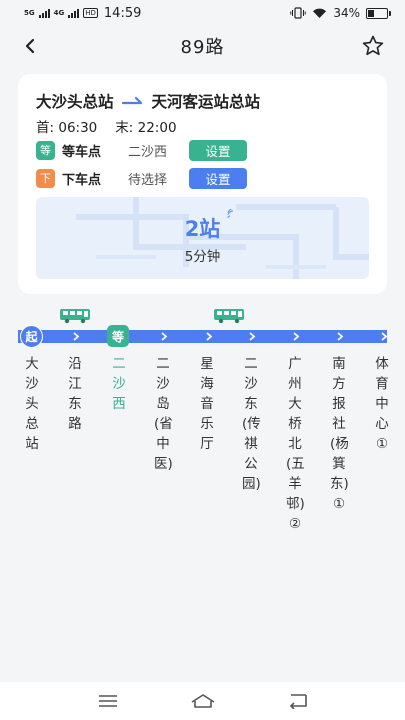 Image resolution: width=405 pixels, height=720 pixels. I want to click on status-left: 5G 4G HD 14:59, so click(82, 13).